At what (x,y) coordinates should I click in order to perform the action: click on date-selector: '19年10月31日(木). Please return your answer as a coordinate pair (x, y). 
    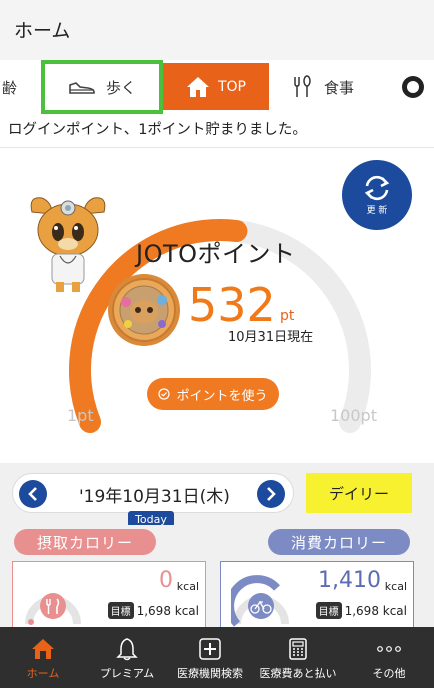
    Looking at the image, I should click on (153, 493).